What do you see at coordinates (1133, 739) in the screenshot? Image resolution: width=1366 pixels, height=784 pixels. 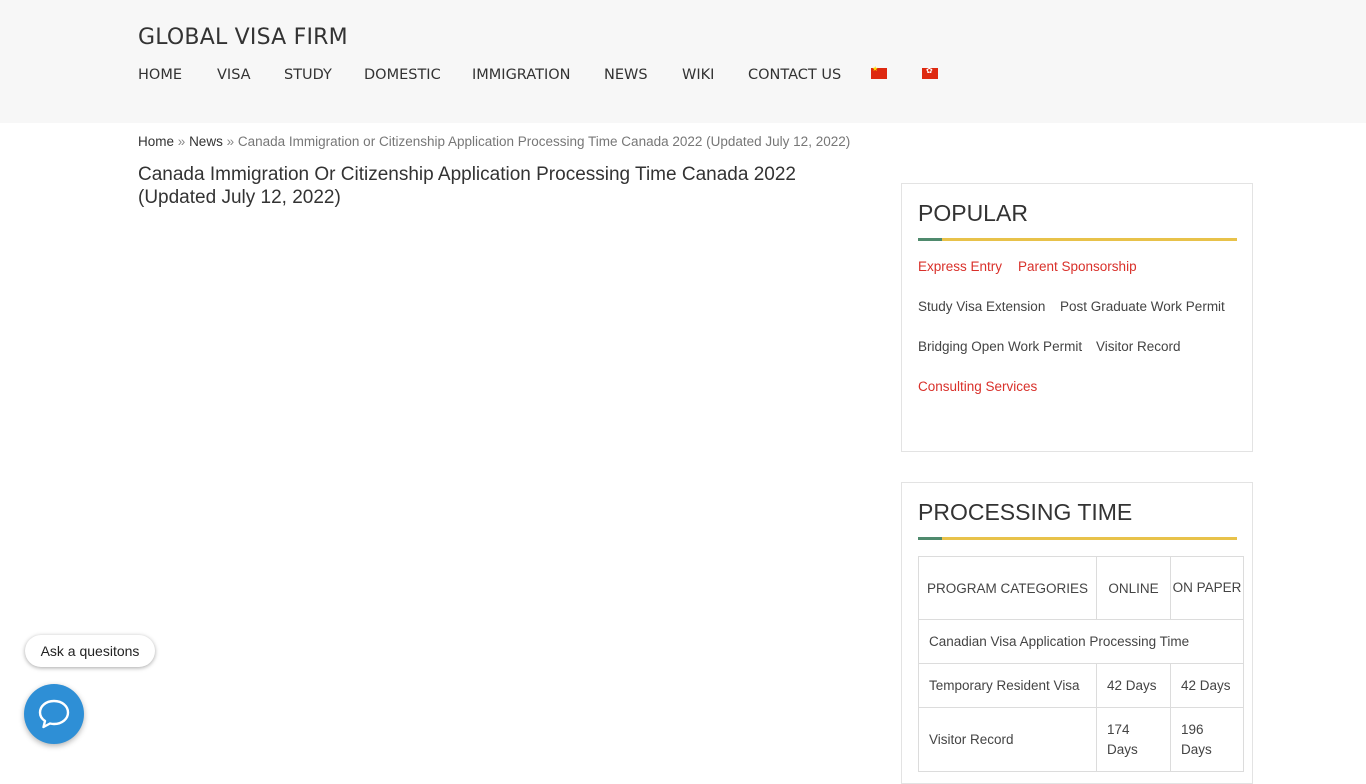 I see `row-online: 174 Days` at bounding box center [1133, 739].